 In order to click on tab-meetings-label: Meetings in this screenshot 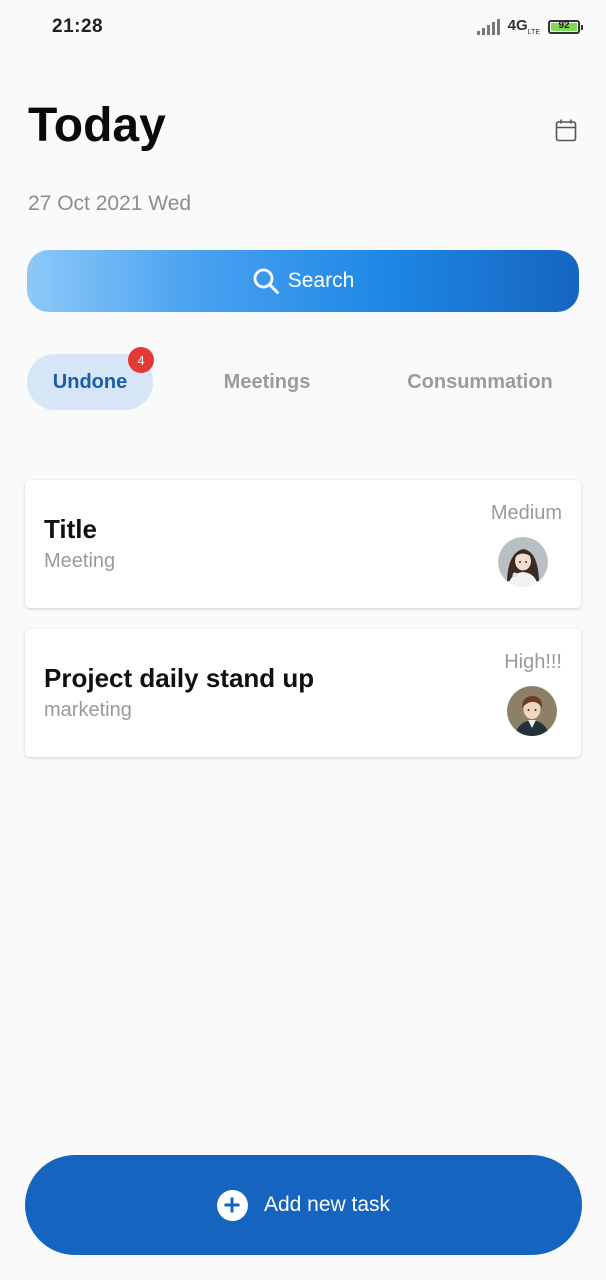, I will do `click(267, 381)`.